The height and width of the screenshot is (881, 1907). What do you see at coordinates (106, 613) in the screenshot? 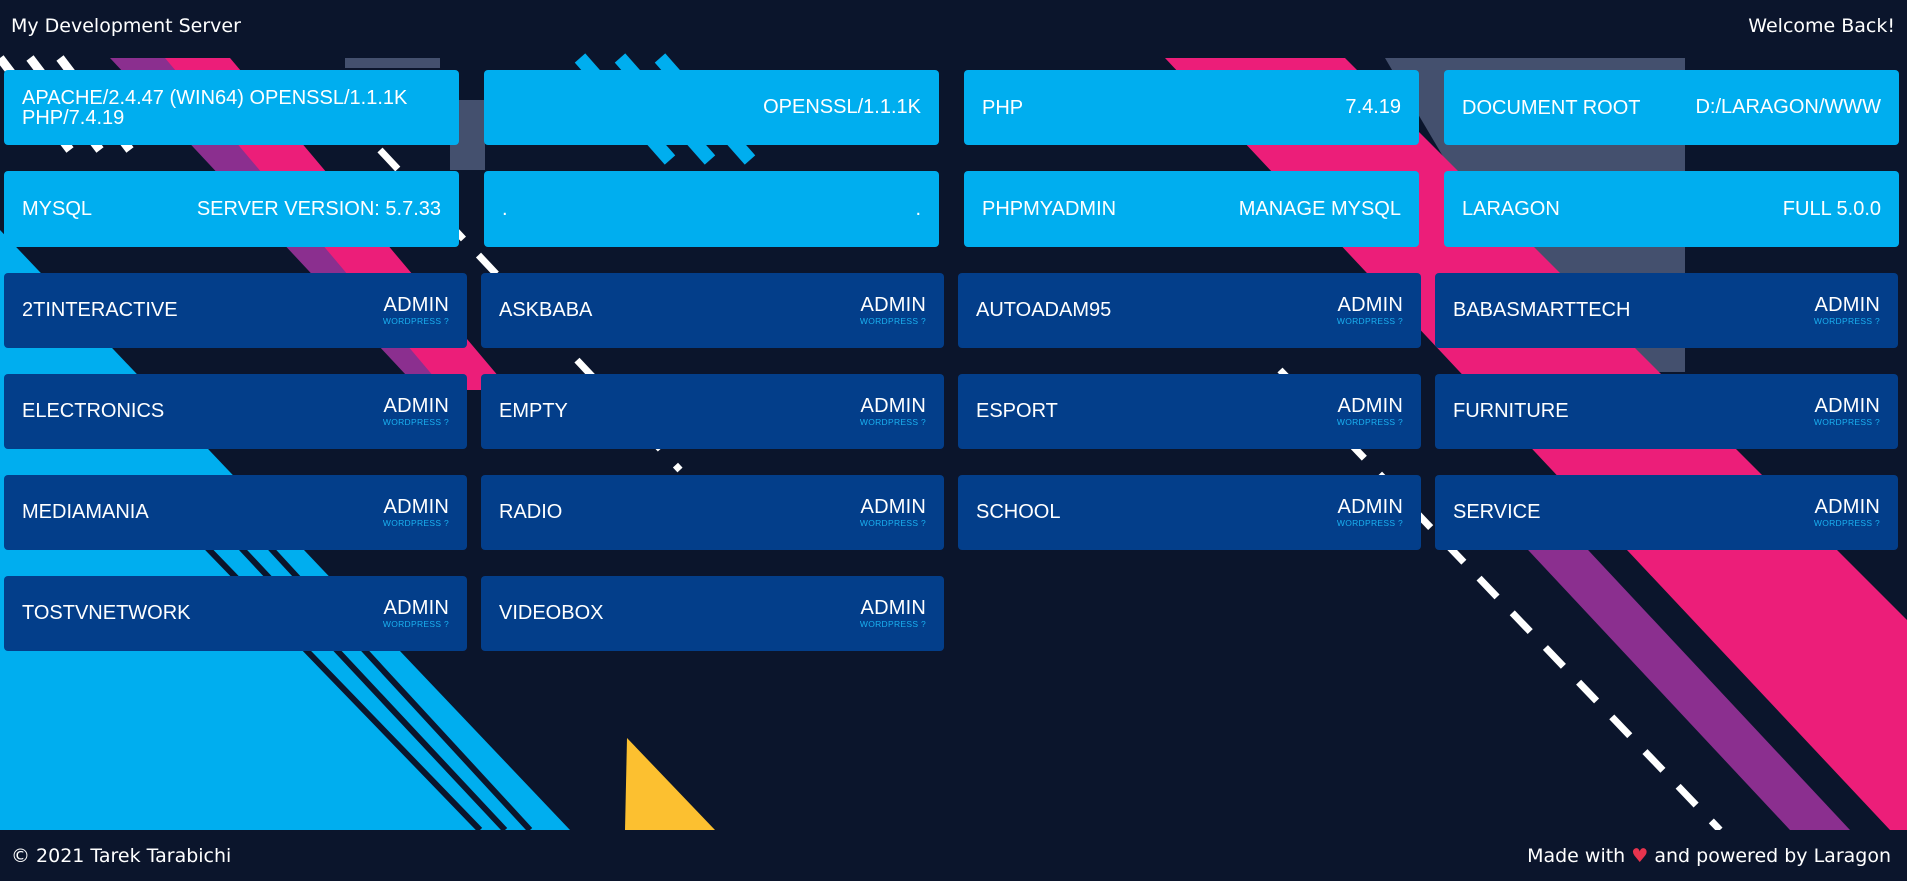
I see `site-name: TOSTVNETWORK` at bounding box center [106, 613].